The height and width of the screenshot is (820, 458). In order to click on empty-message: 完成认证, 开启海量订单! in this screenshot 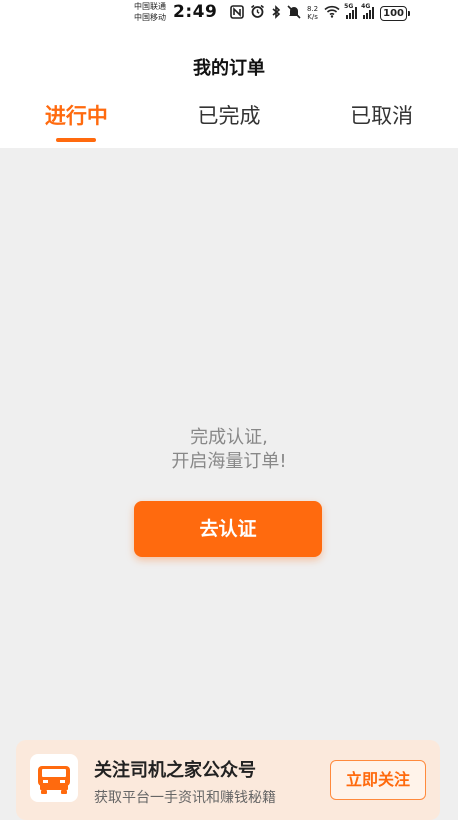, I will do `click(229, 450)`.